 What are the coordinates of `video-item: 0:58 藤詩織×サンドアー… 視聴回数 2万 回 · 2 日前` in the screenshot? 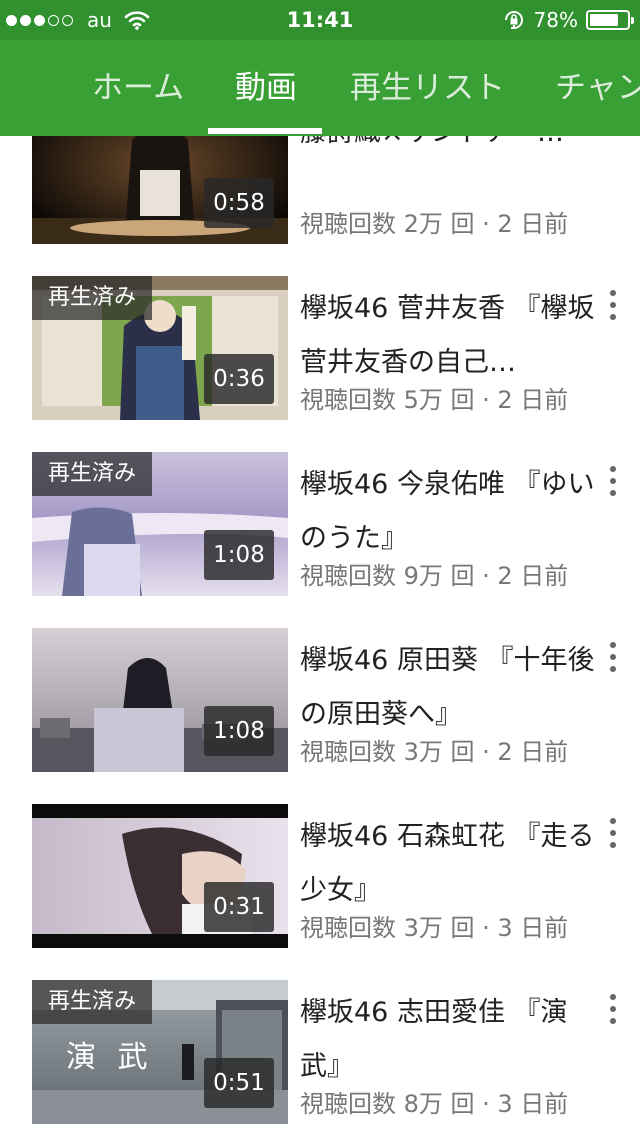 It's located at (320, 191).